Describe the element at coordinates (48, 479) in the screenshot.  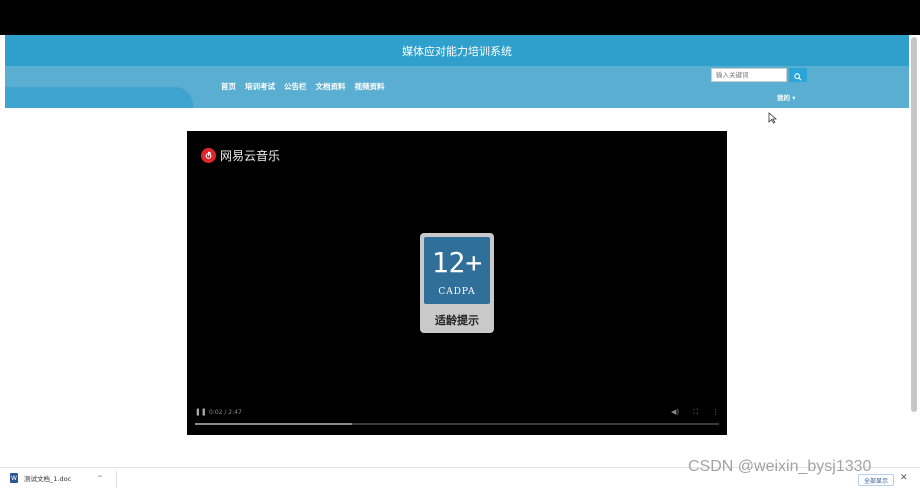
I see `download-file-name: 测试文档_1.doc` at that location.